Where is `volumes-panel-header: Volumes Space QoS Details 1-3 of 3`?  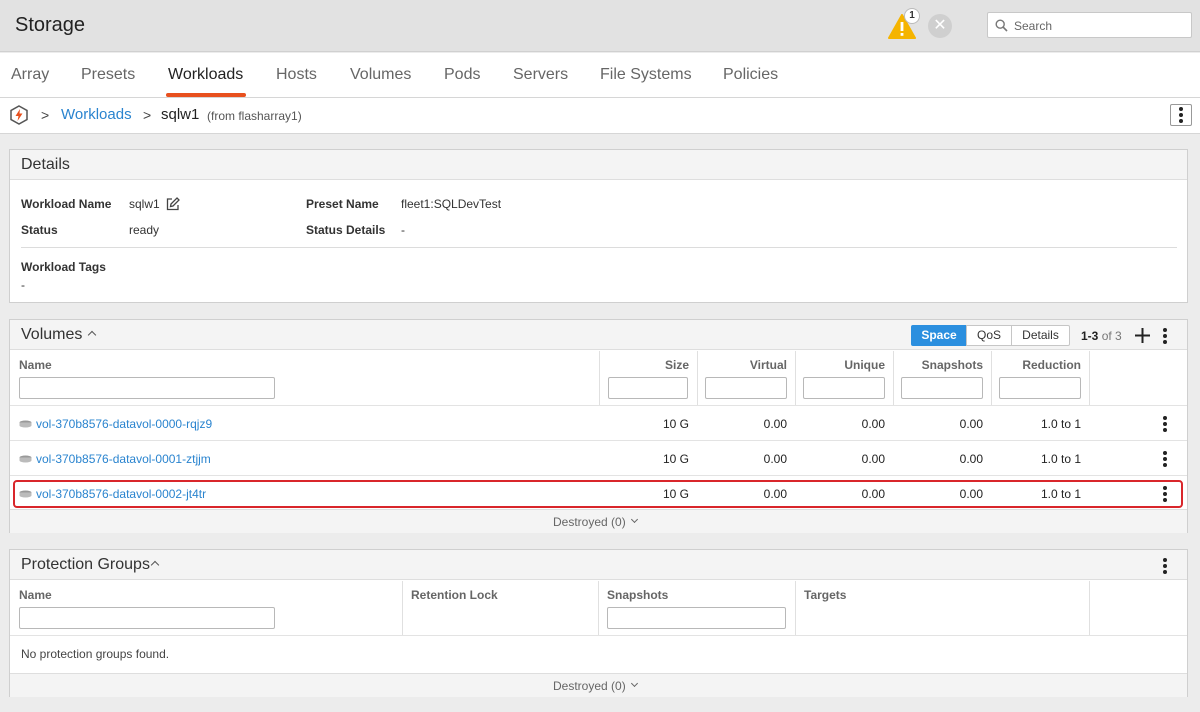 volumes-panel-header: Volumes Space QoS Details 1-3 of 3 is located at coordinates (598, 335).